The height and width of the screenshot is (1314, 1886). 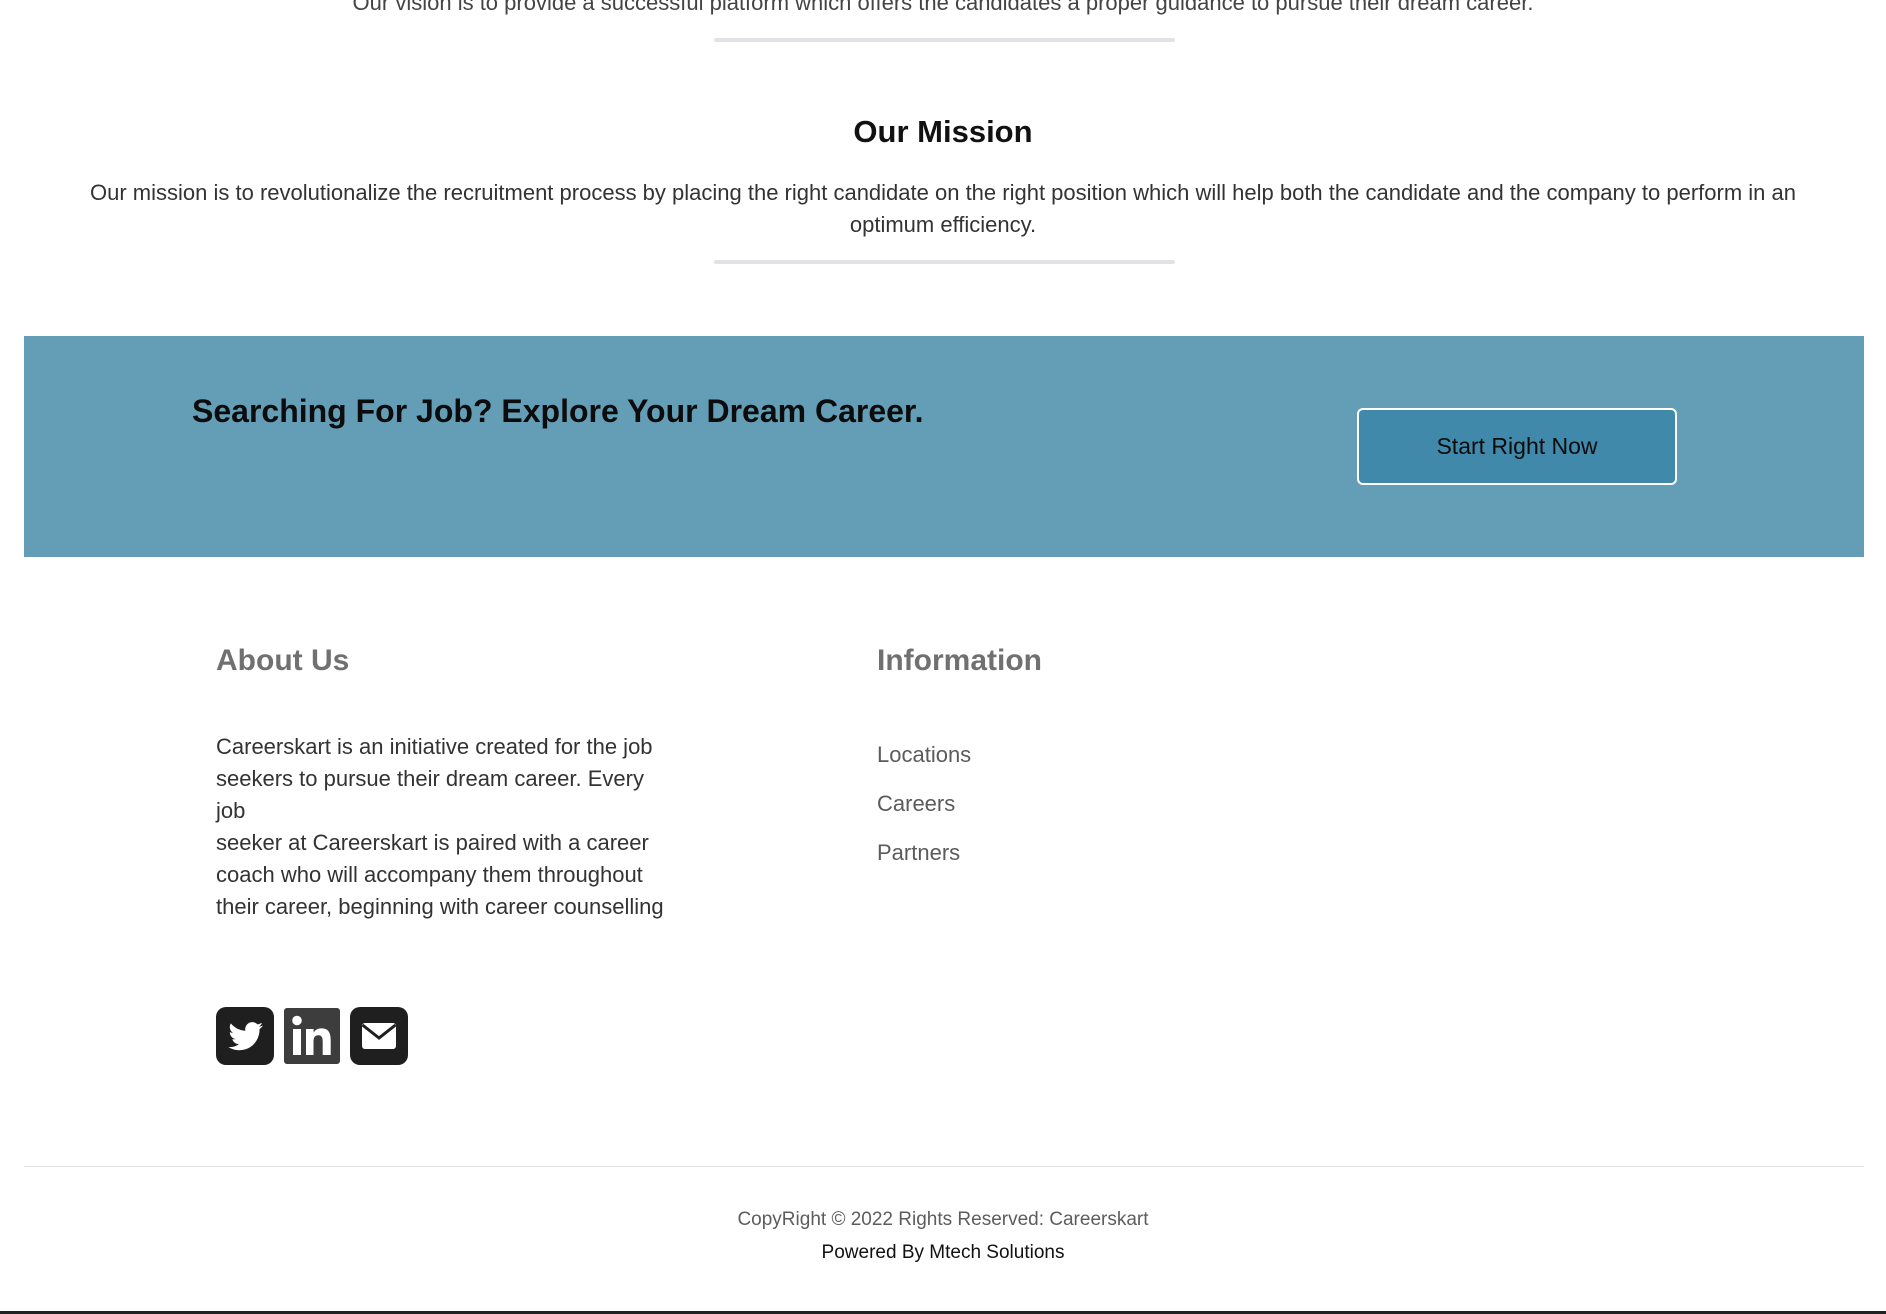 I want to click on mission-heading: Our Mission, so click(x=943, y=131).